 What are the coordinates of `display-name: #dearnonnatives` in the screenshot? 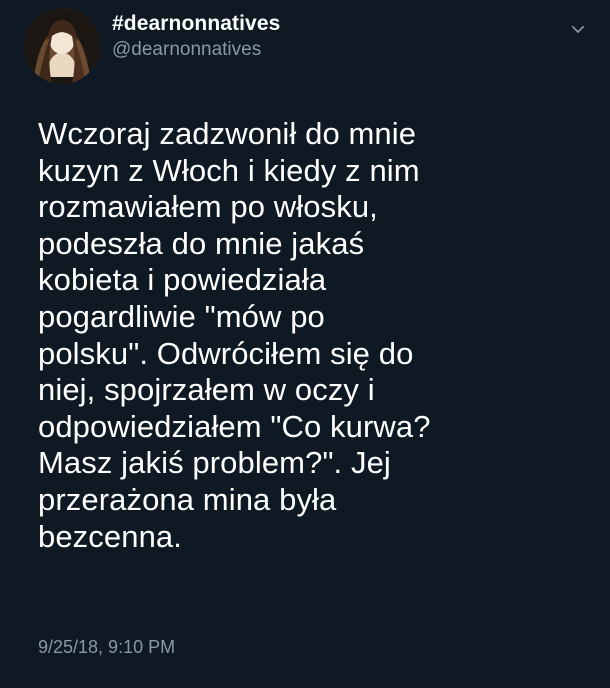 It's located at (302, 24).